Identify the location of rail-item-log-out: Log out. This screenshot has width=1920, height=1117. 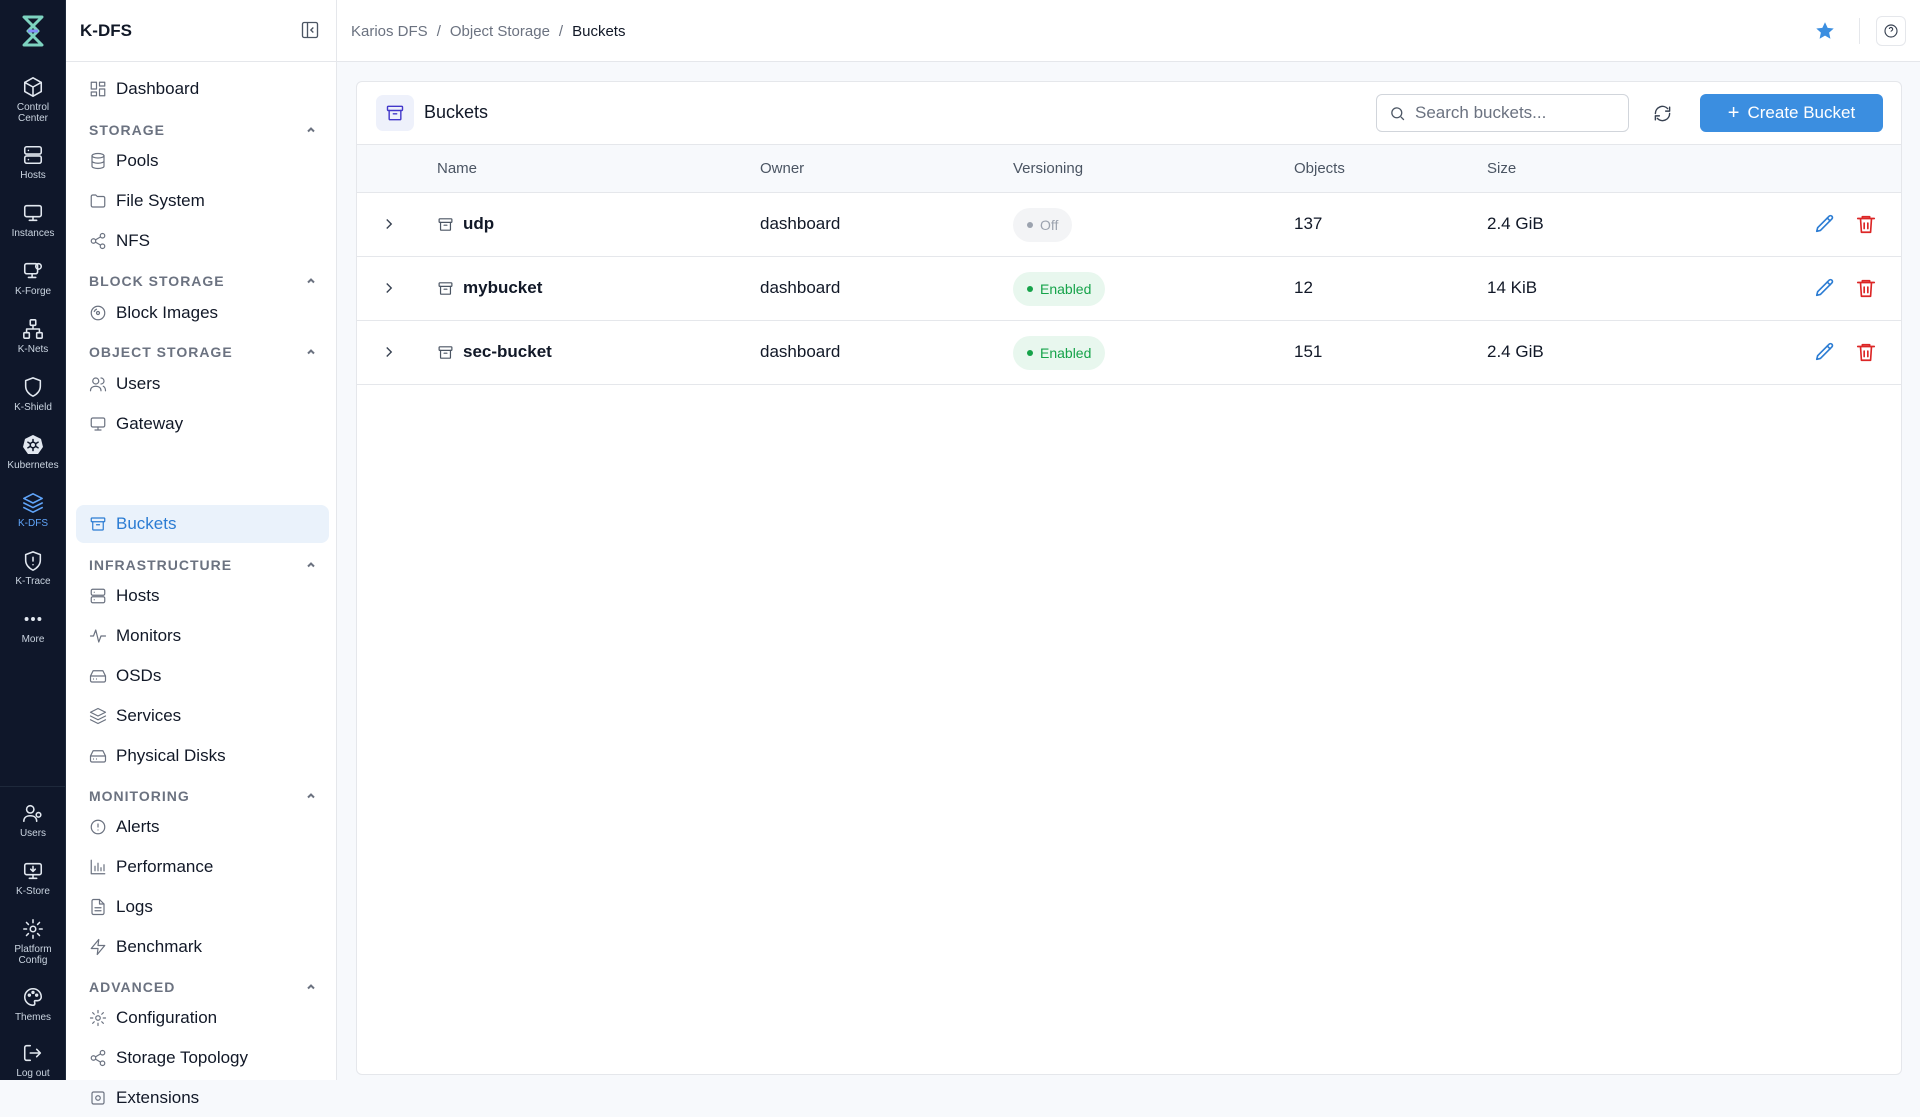
(33, 1064).